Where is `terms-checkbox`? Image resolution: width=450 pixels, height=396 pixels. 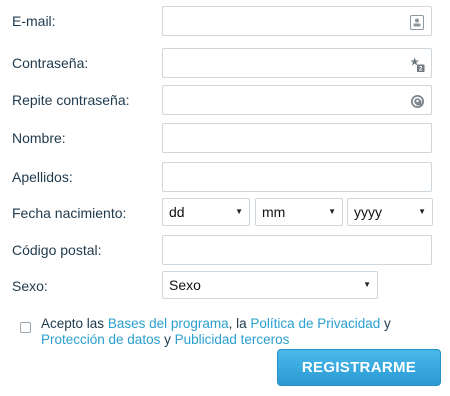
terms-checkbox is located at coordinates (25, 327).